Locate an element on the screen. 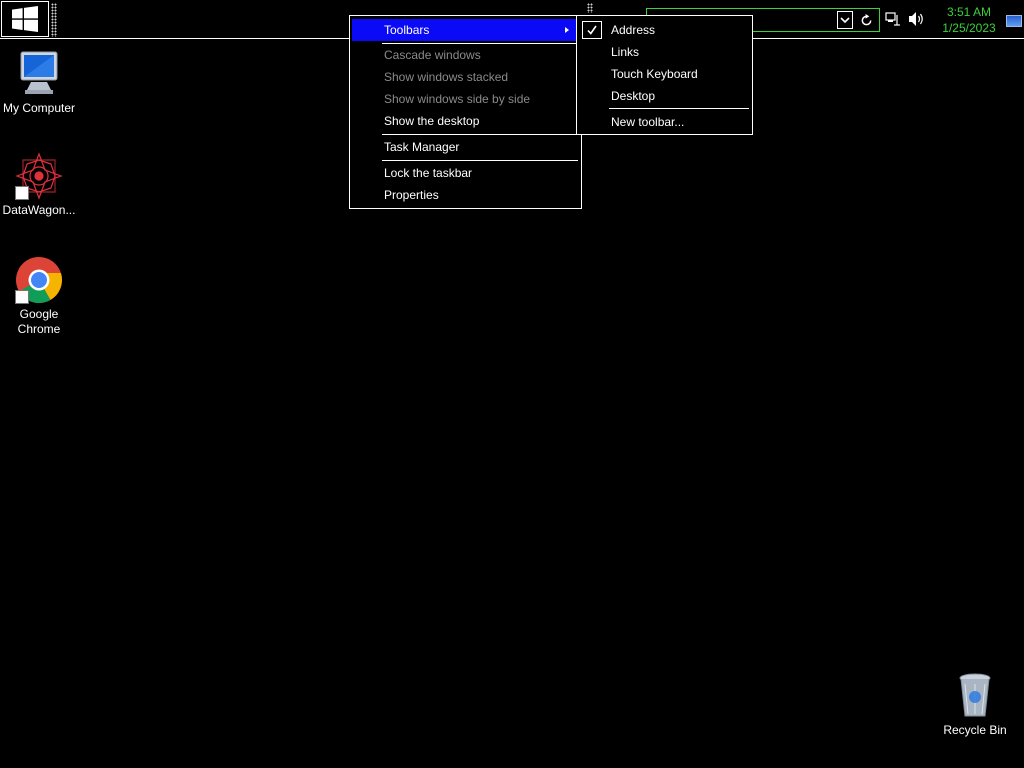  taskbar-grip is located at coordinates (54, 20).